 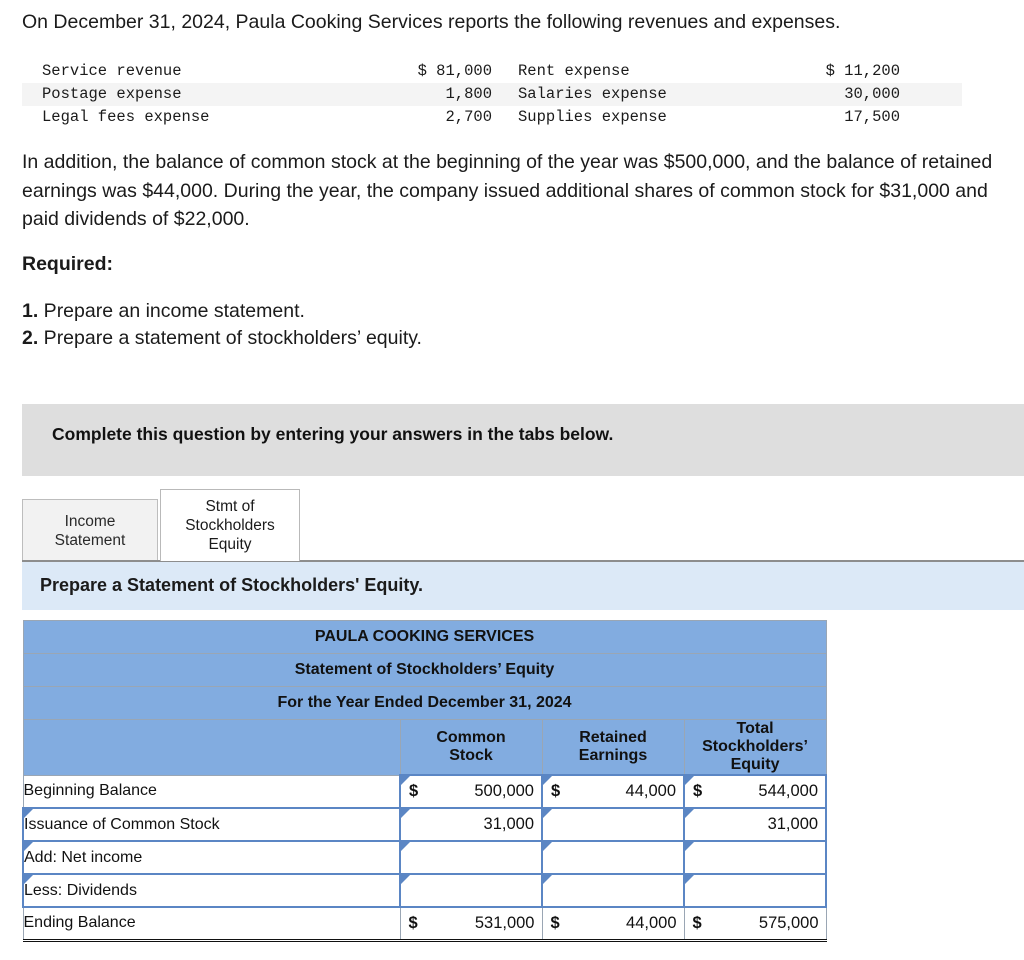 I want to click on facts-right-amount: 30,000, so click(x=872, y=94).